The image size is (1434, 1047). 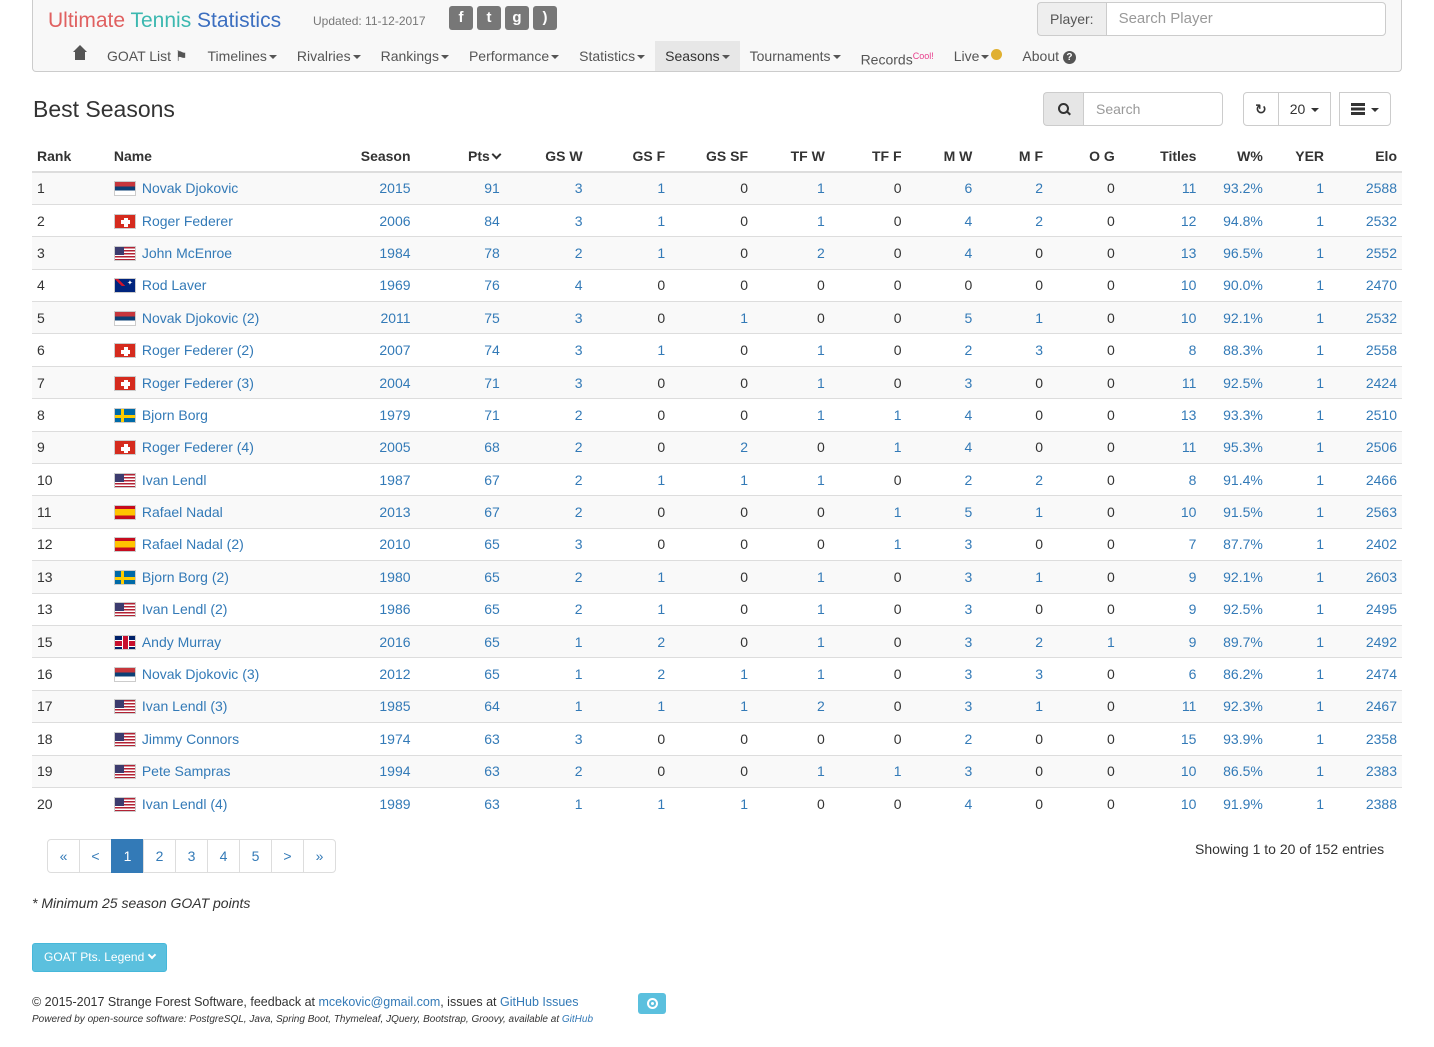 What do you see at coordinates (1365, 641) in the screenshot?
I see `cell-elo: 2492` at bounding box center [1365, 641].